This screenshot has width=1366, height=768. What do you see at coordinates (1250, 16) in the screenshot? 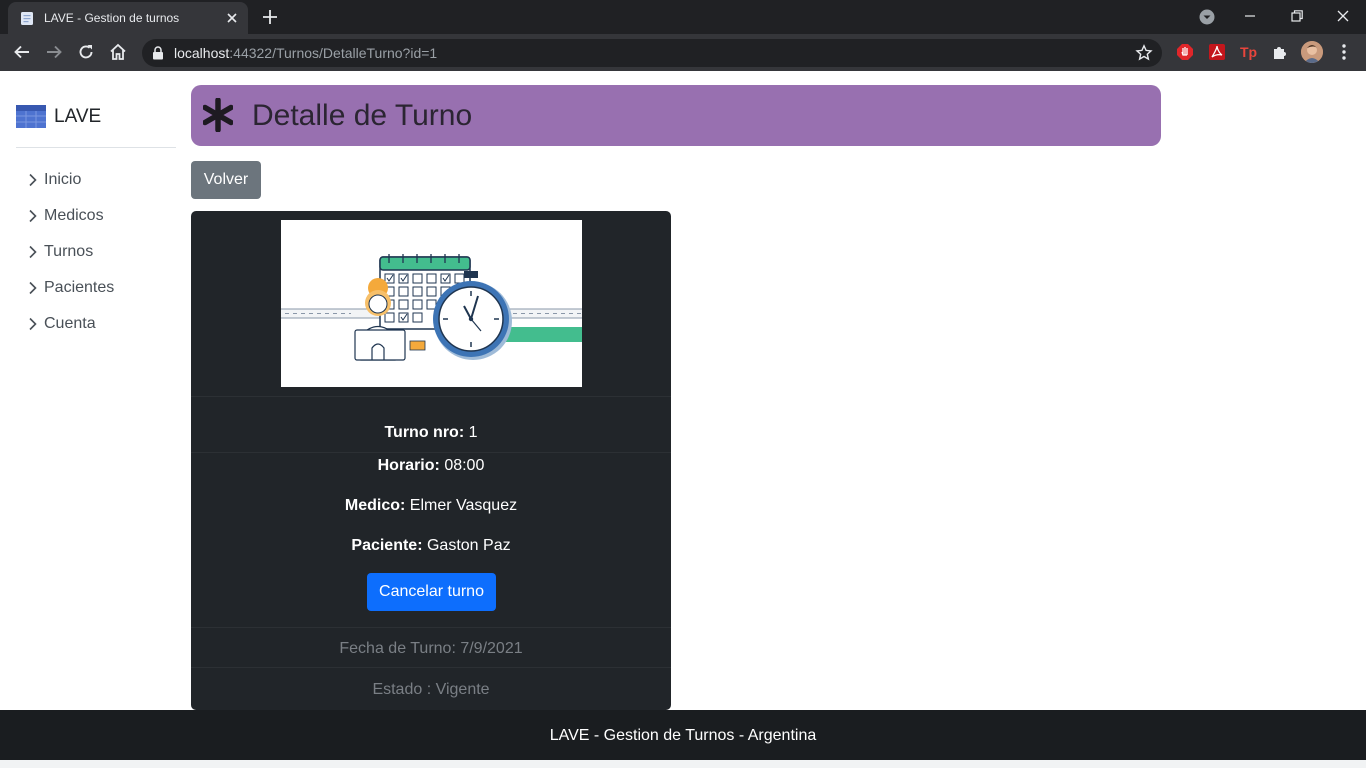
I see `minimize-icon` at bounding box center [1250, 16].